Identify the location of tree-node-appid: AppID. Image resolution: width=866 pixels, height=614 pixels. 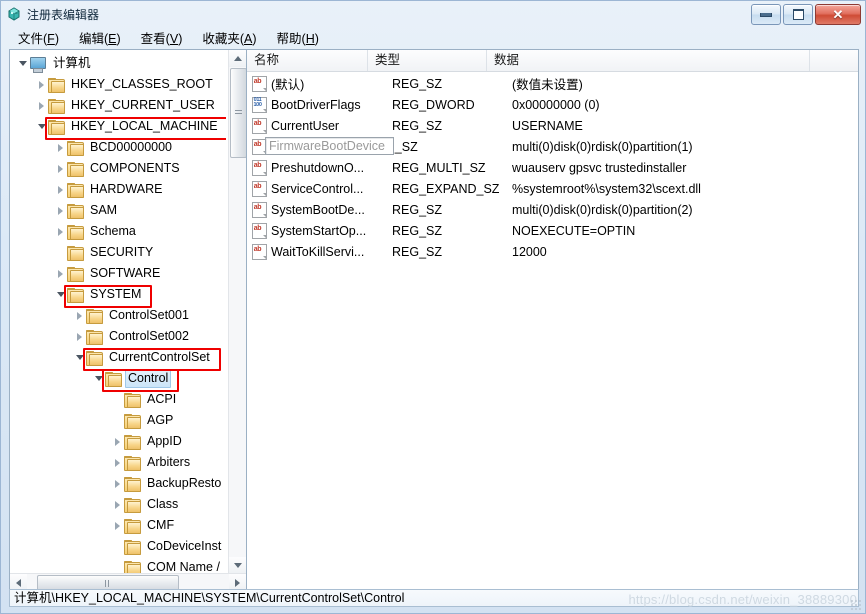
(118, 441).